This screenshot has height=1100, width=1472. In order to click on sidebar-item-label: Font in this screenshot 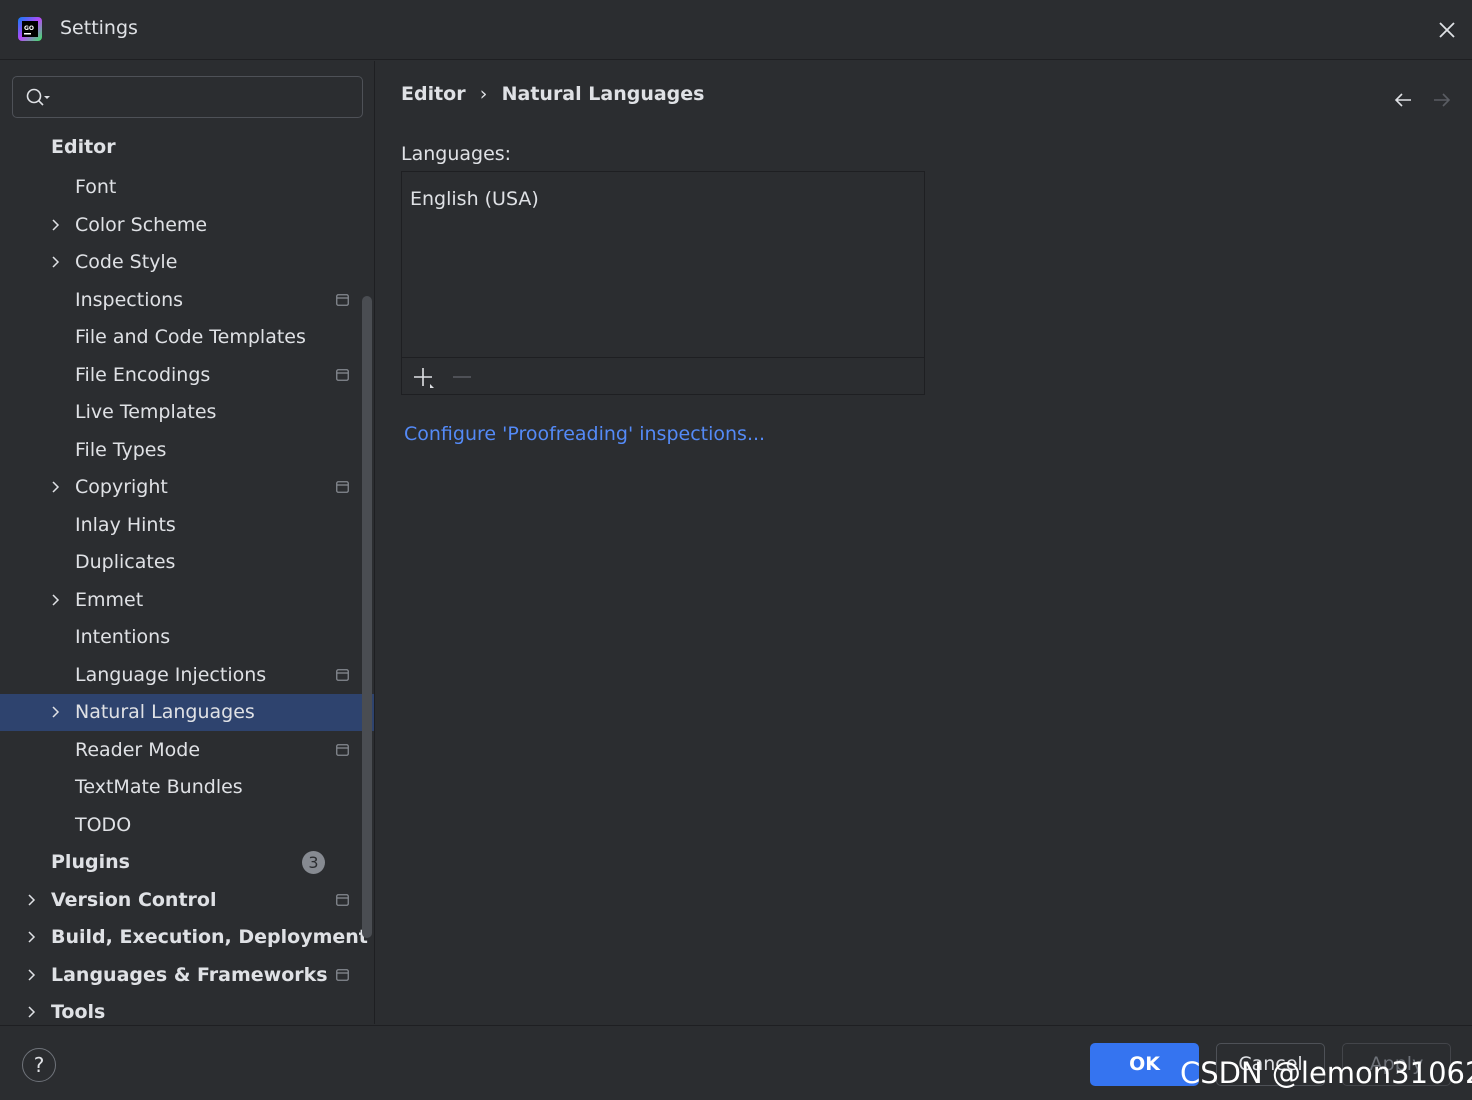, I will do `click(96, 187)`.